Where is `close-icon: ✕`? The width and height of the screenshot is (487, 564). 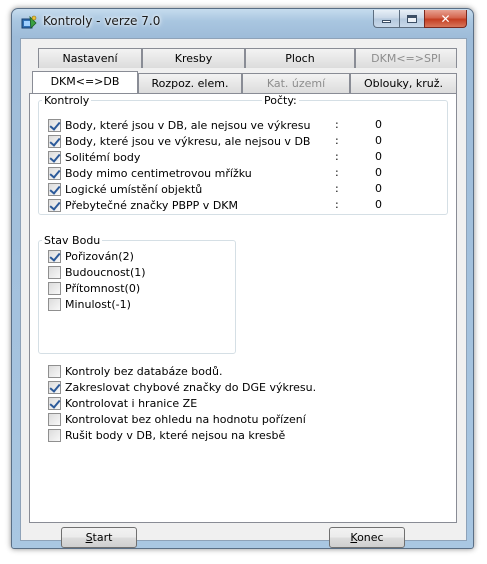 close-icon: ✕ is located at coordinates (445, 18).